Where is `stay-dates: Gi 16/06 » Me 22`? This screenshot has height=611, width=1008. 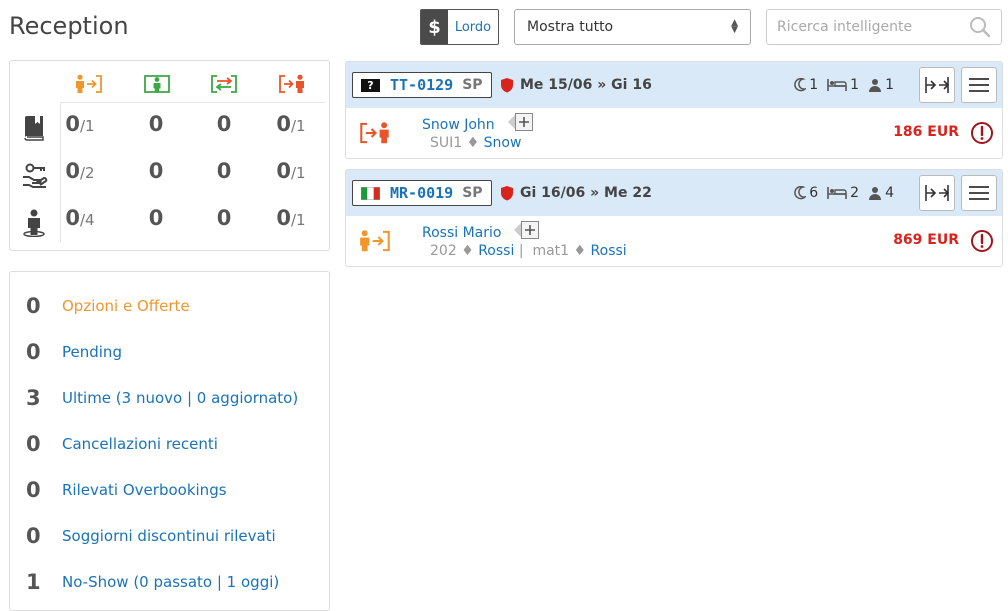 stay-dates: Gi 16/06 » Me 22 is located at coordinates (586, 193).